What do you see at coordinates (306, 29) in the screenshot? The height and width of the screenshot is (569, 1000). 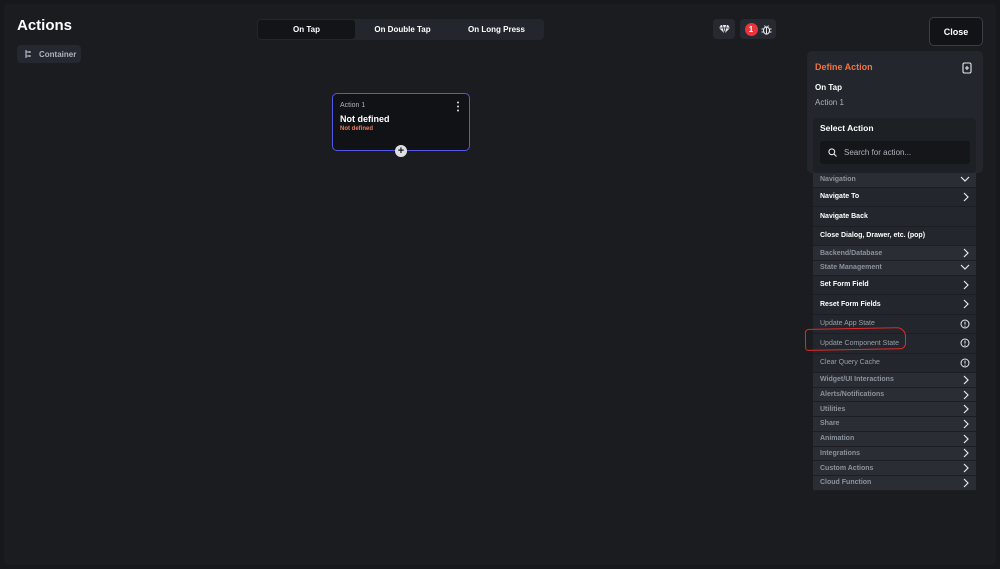 I see `tab-on-tap: On Tap` at bounding box center [306, 29].